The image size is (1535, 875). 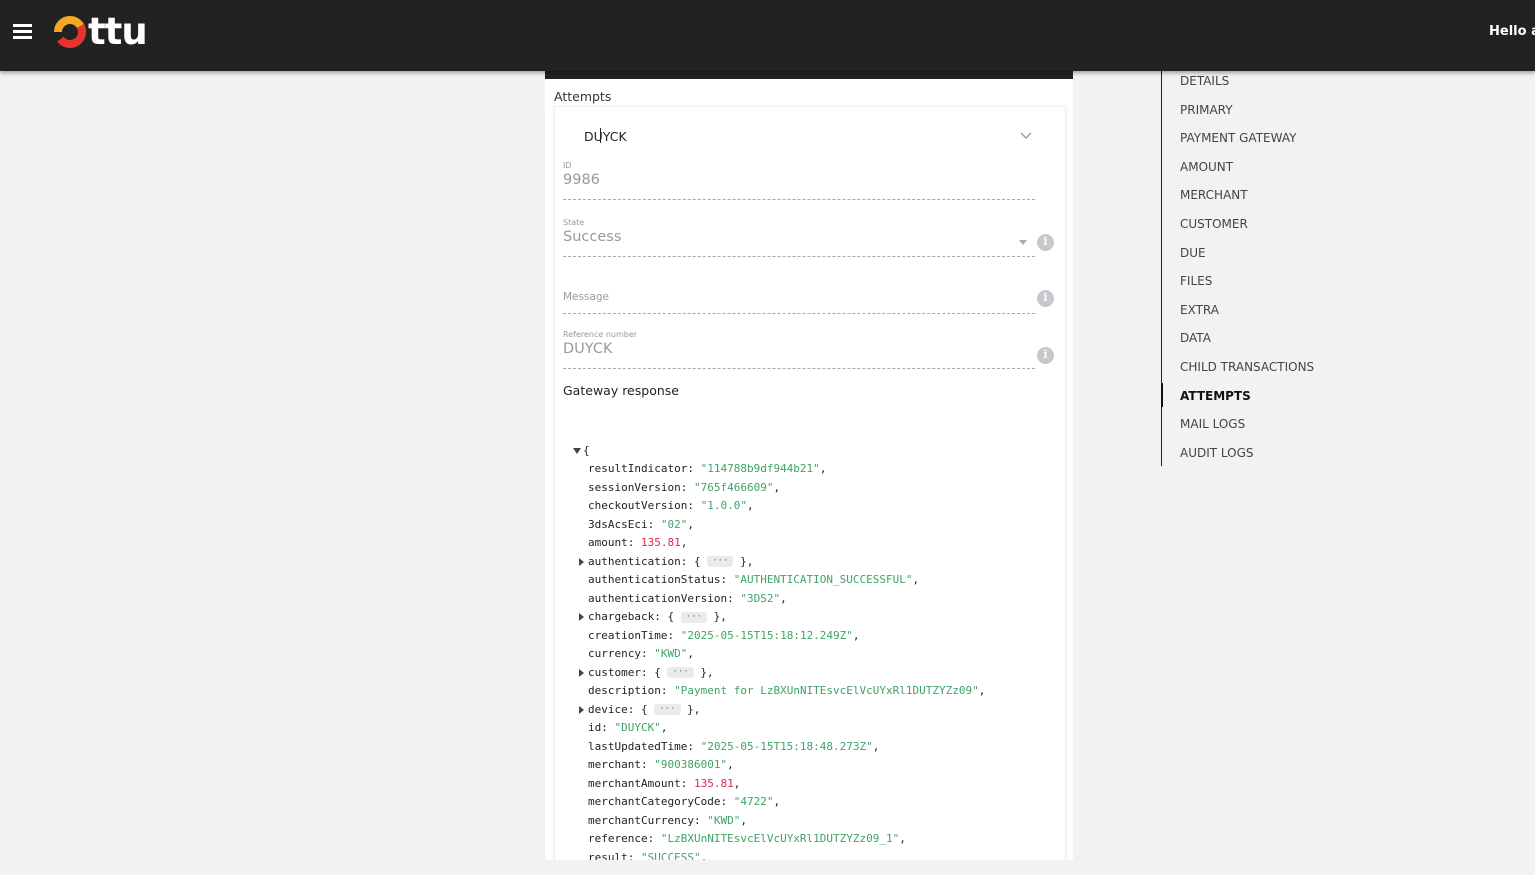 What do you see at coordinates (608, 855) in the screenshot?
I see `json-key: result` at bounding box center [608, 855].